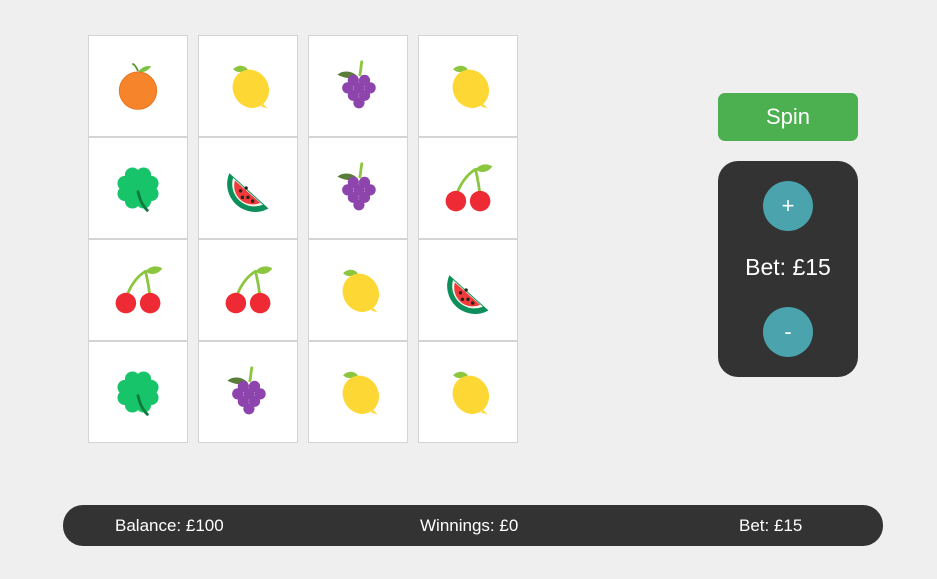 Image resolution: width=937 pixels, height=579 pixels. I want to click on balance-display: Balance: £100, so click(169, 525).